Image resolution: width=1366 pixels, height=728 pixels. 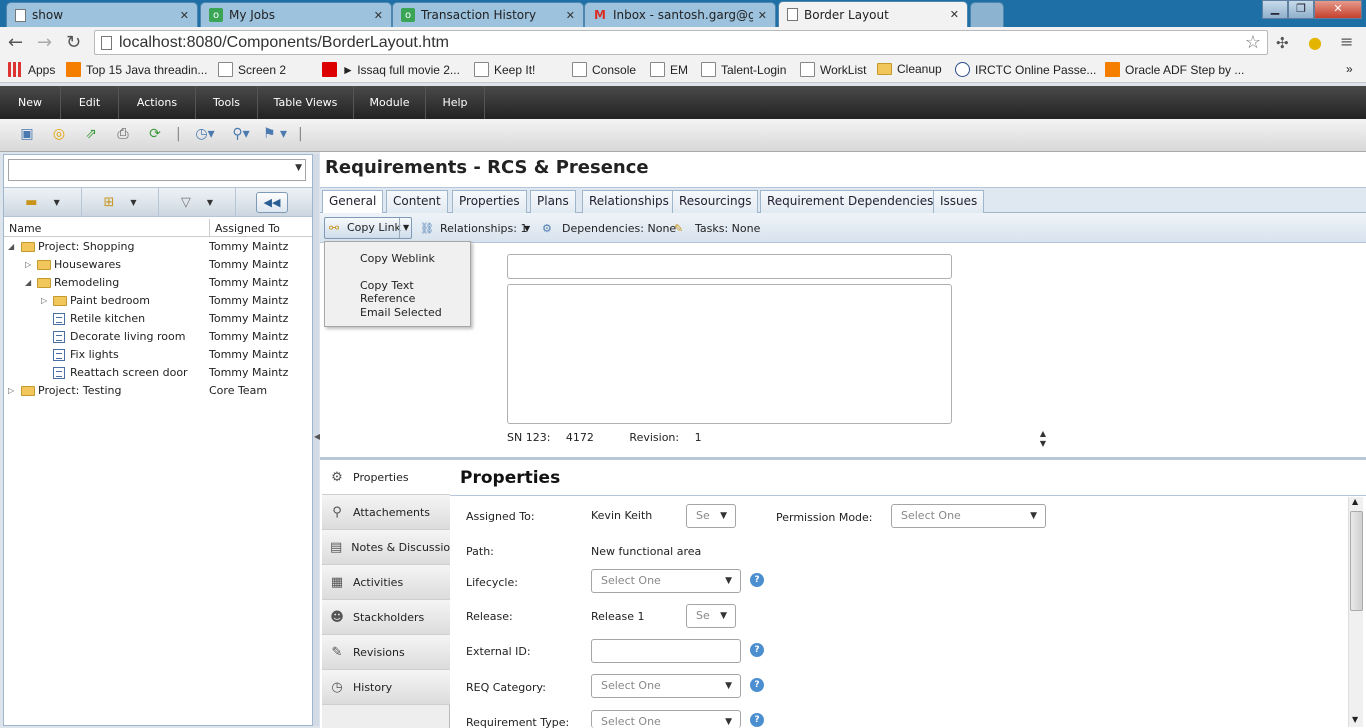 I want to click on nav-stackholders: ☻ Stackholders, so click(x=386, y=617).